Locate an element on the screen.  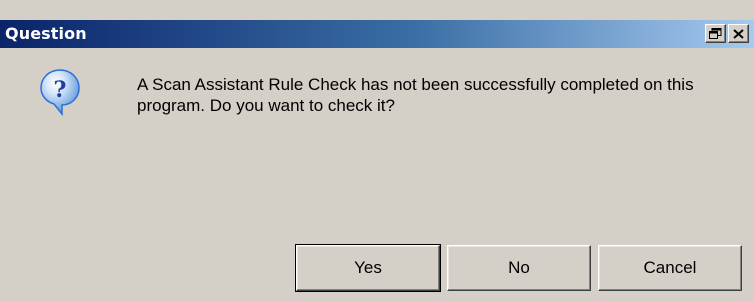
restore-window-icon is located at coordinates (715, 33).